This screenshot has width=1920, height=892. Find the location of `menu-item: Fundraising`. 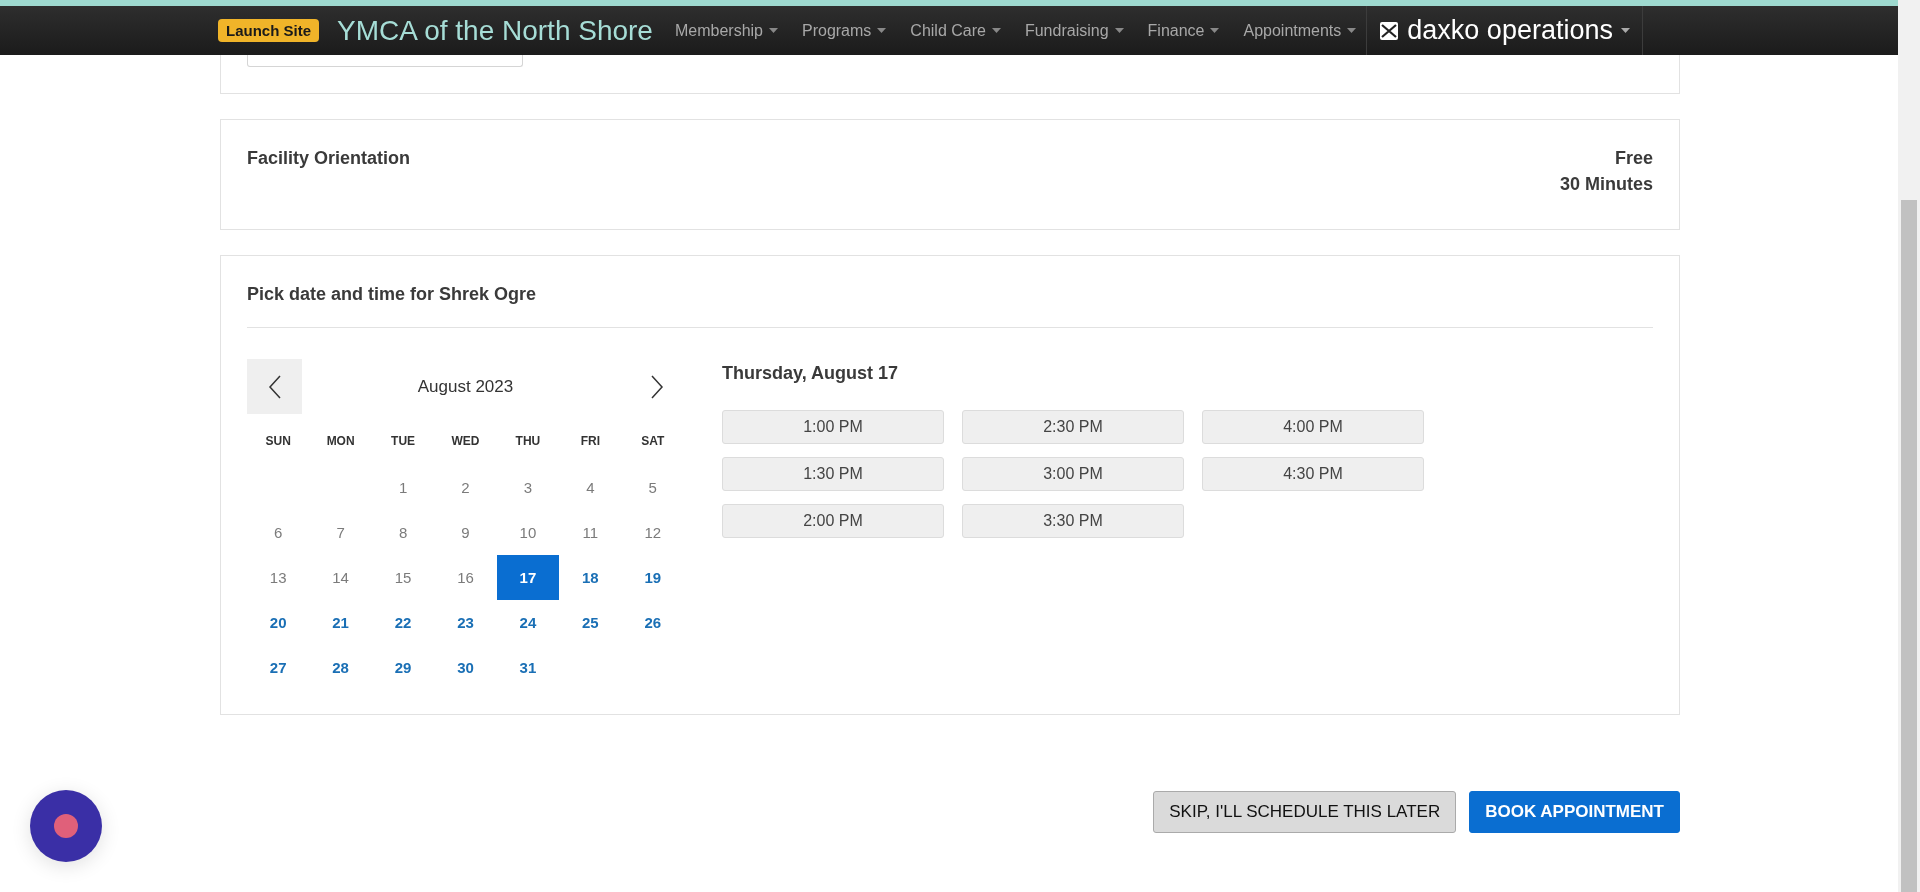

menu-item: Fundraising is located at coordinates (1074, 30).